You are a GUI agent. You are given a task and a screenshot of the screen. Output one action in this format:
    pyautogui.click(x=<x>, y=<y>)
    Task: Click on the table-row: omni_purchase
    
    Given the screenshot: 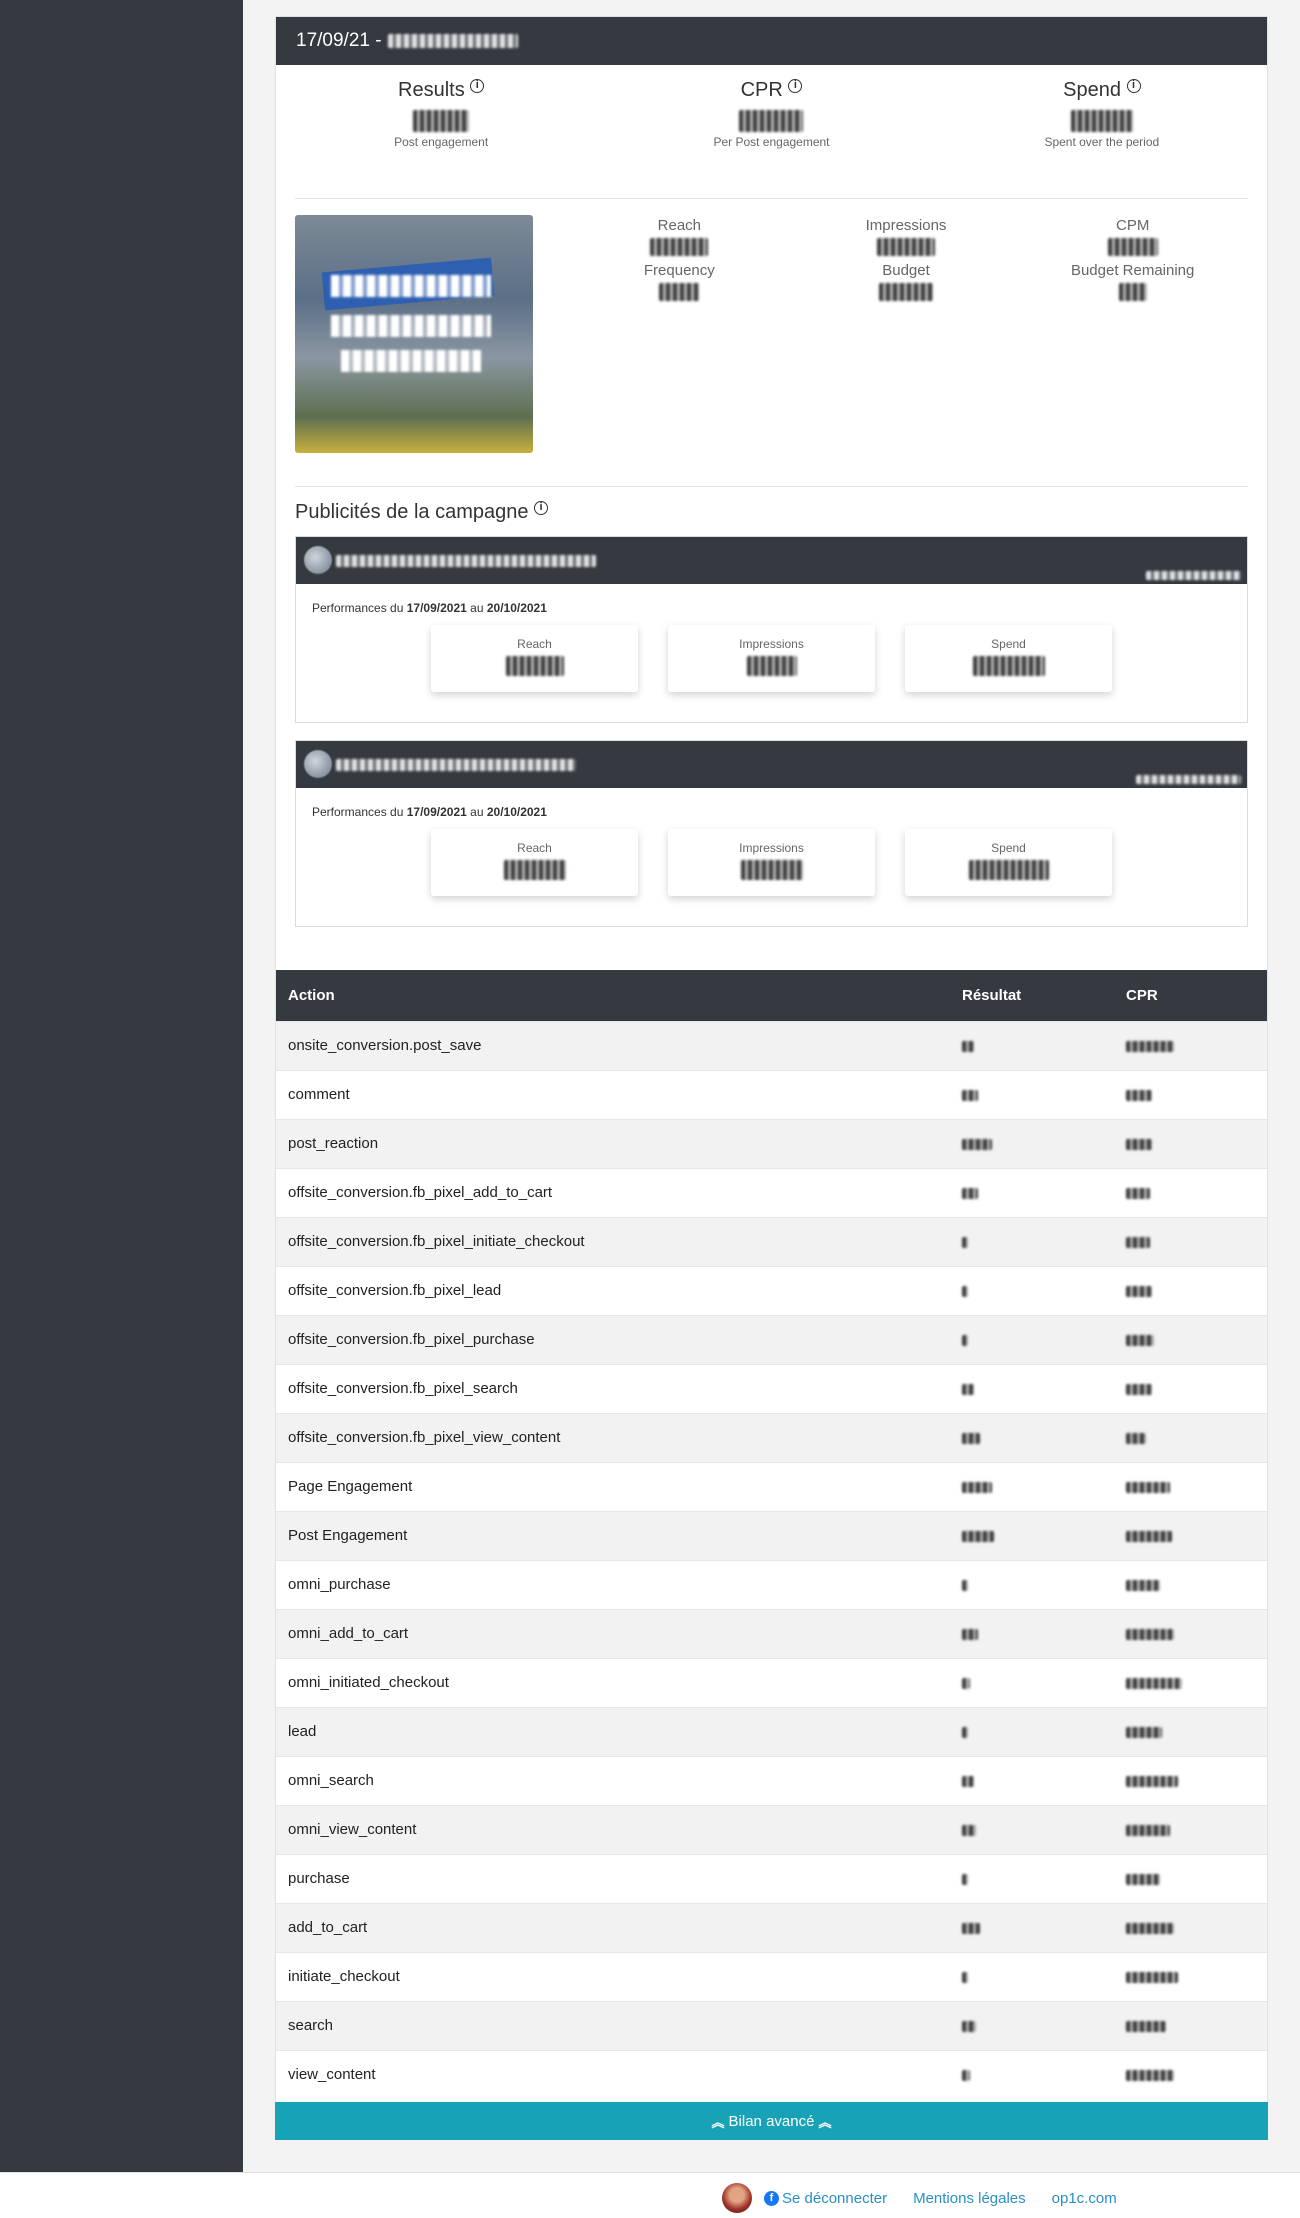 What is the action you would take?
    pyautogui.click(x=771, y=1584)
    